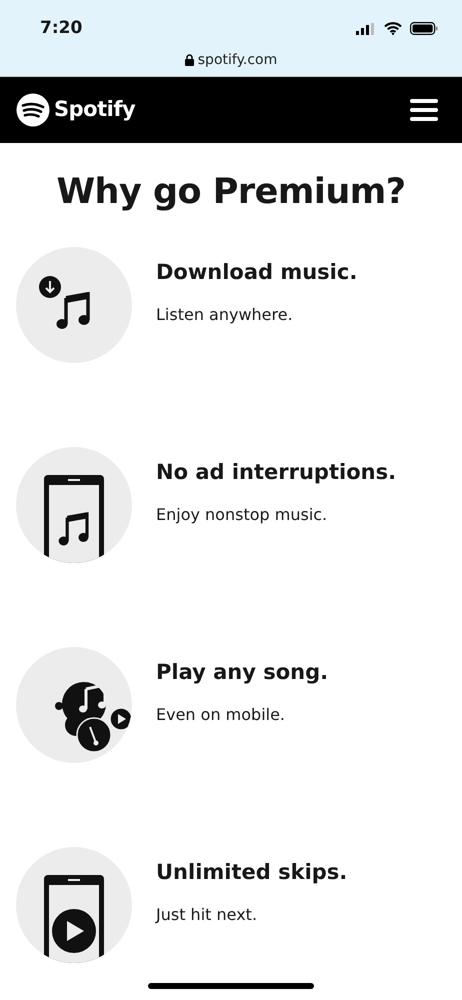  Describe the element at coordinates (366, 28) in the screenshot. I see `signal-icon` at that location.